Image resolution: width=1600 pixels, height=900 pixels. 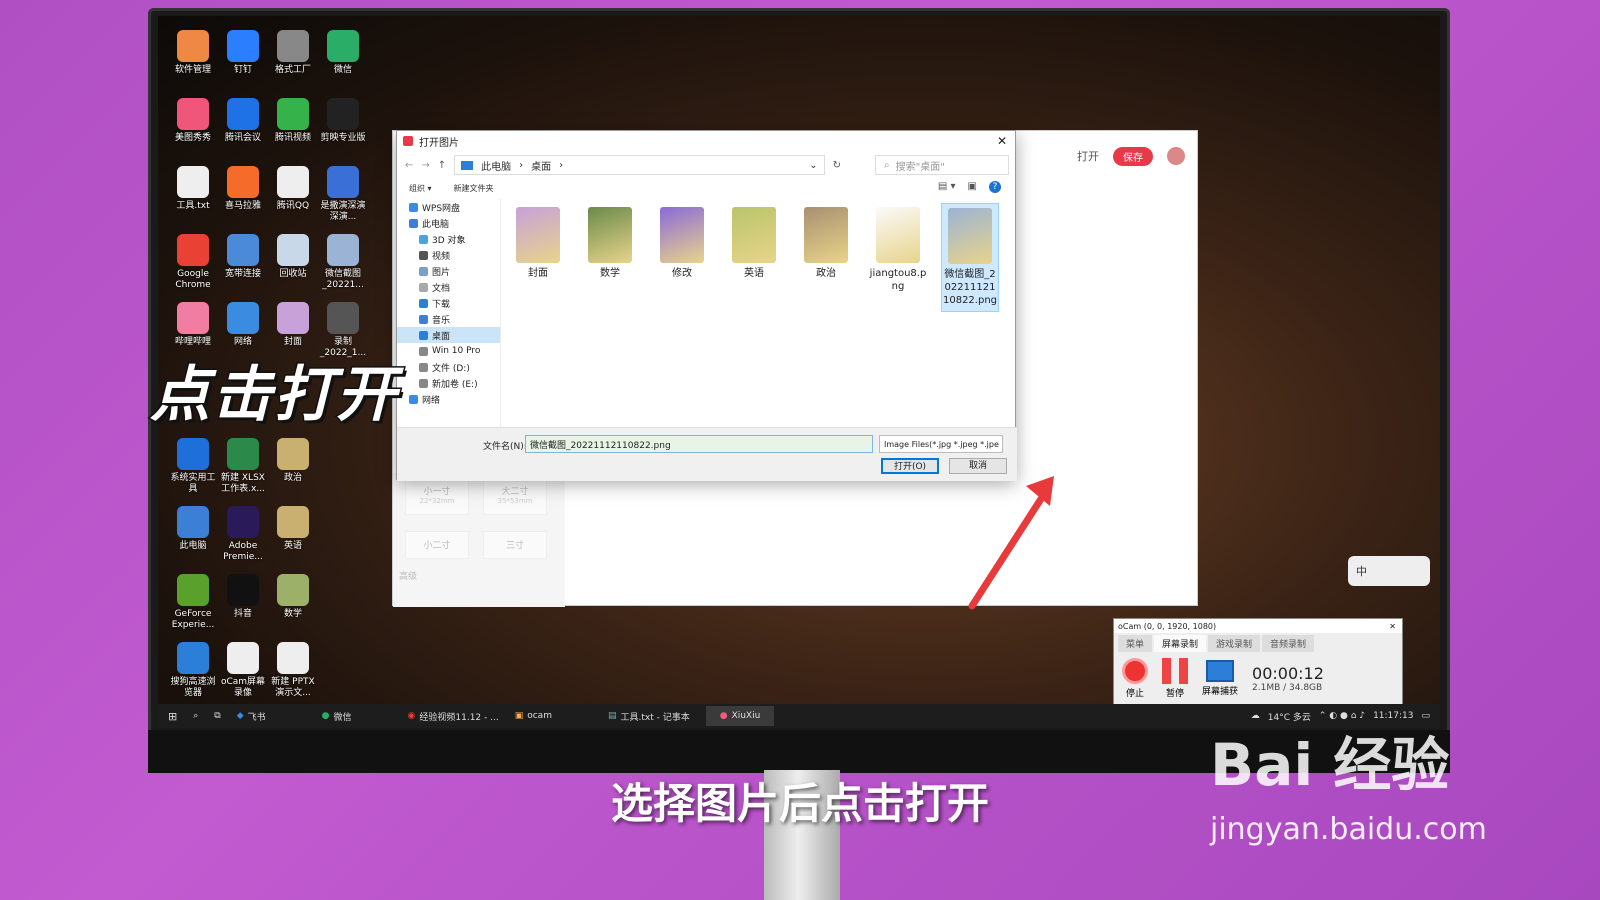 What do you see at coordinates (251, 716) in the screenshot?
I see `taskbar-item-feishu: ◆ 飞书` at bounding box center [251, 716].